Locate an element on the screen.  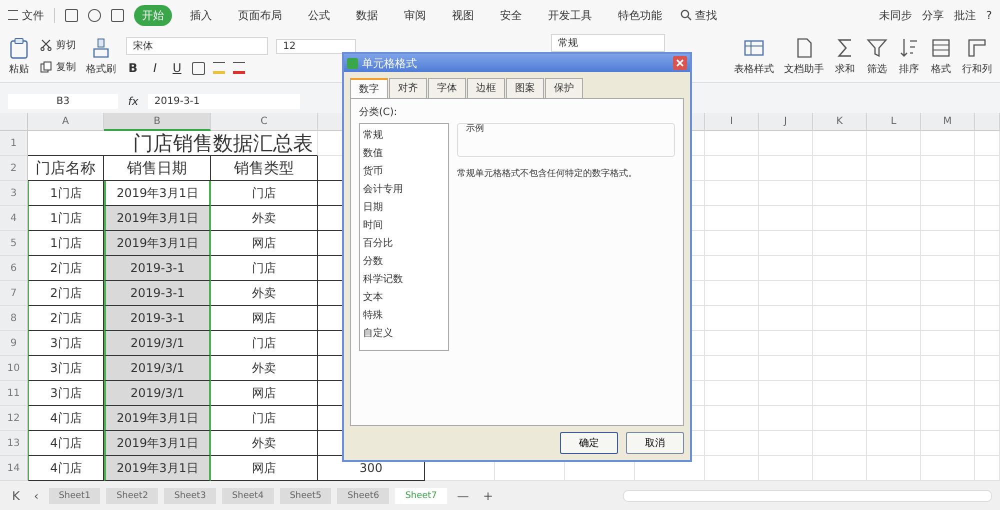
previous-sheet-button: ‹ is located at coordinates (36, 496).